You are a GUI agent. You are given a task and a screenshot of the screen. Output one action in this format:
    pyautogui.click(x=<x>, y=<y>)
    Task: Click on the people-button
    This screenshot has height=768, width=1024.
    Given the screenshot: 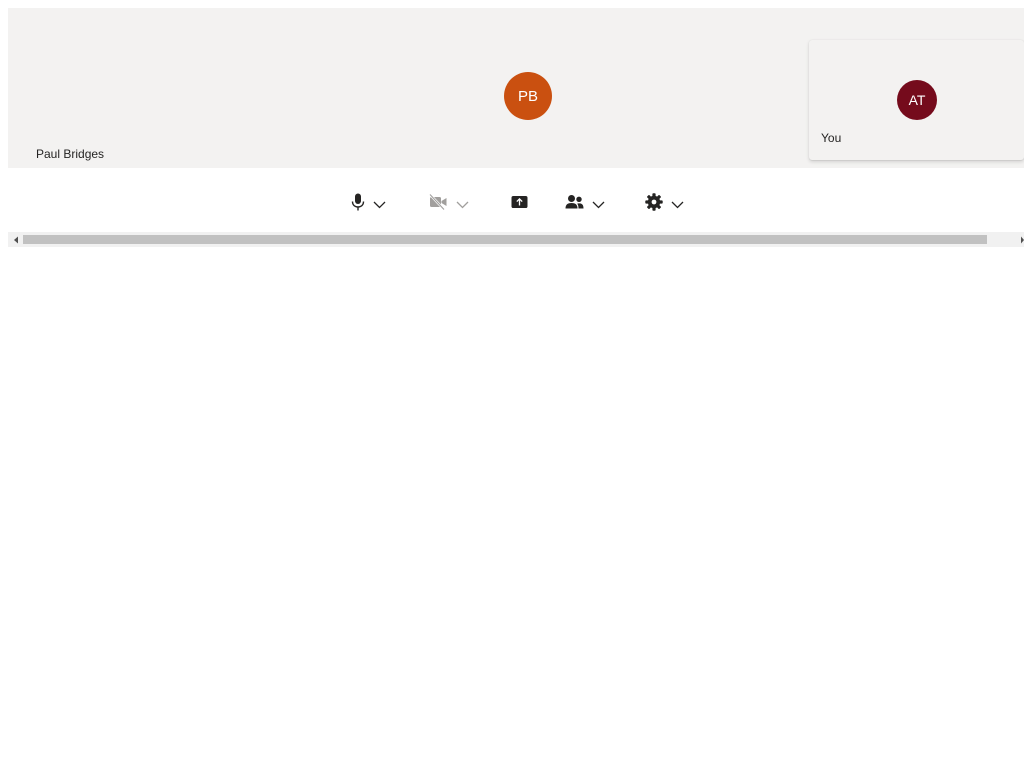 What is the action you would take?
    pyautogui.click(x=585, y=202)
    